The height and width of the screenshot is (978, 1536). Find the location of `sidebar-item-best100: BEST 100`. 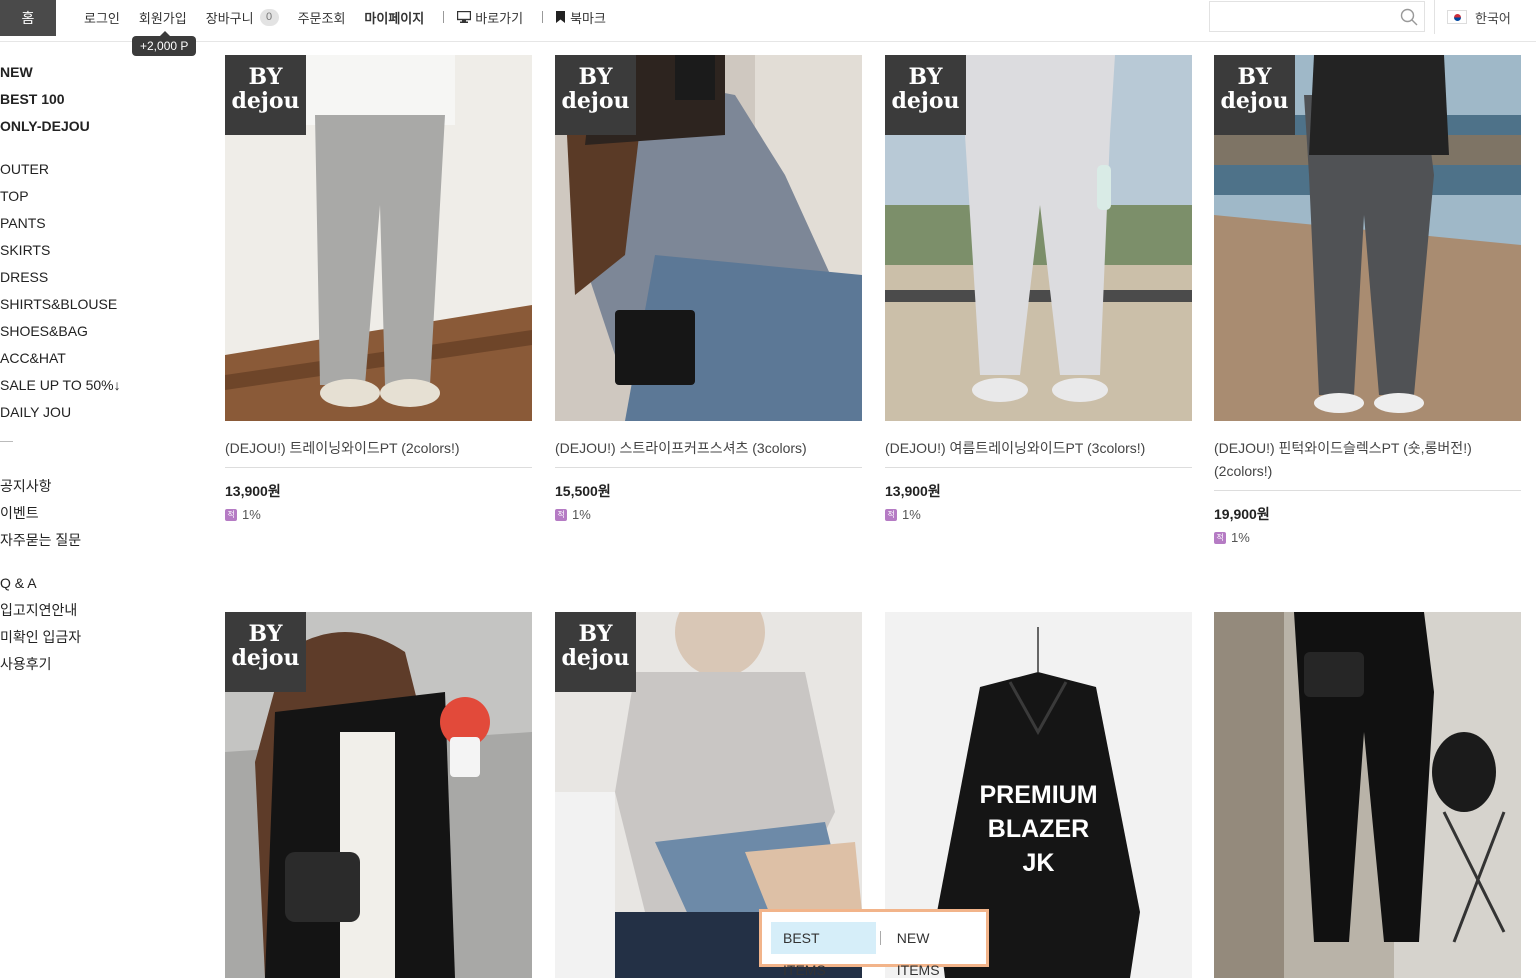

sidebar-item-best100: BEST 100 is located at coordinates (70, 102).